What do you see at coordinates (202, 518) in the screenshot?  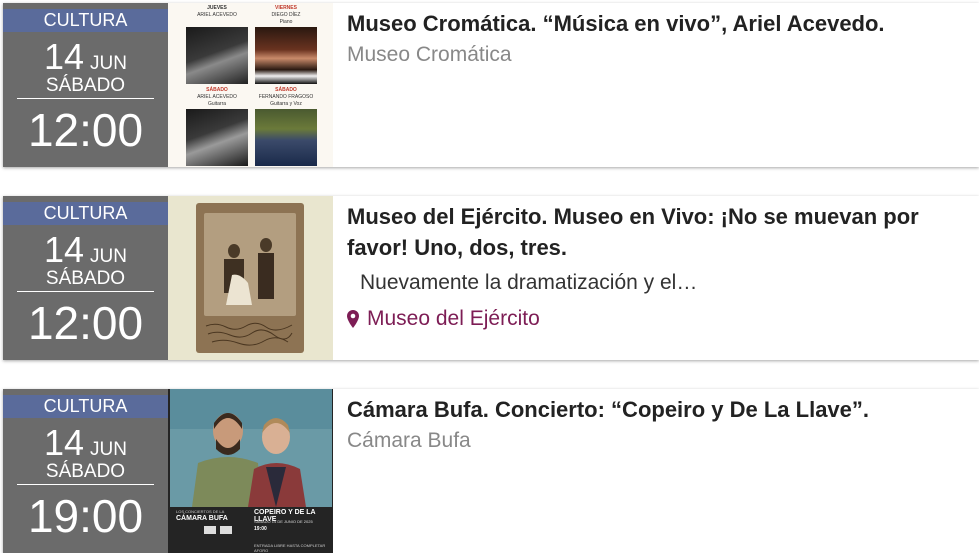 I see `poster-brand: CÁMARA BUFA` at bounding box center [202, 518].